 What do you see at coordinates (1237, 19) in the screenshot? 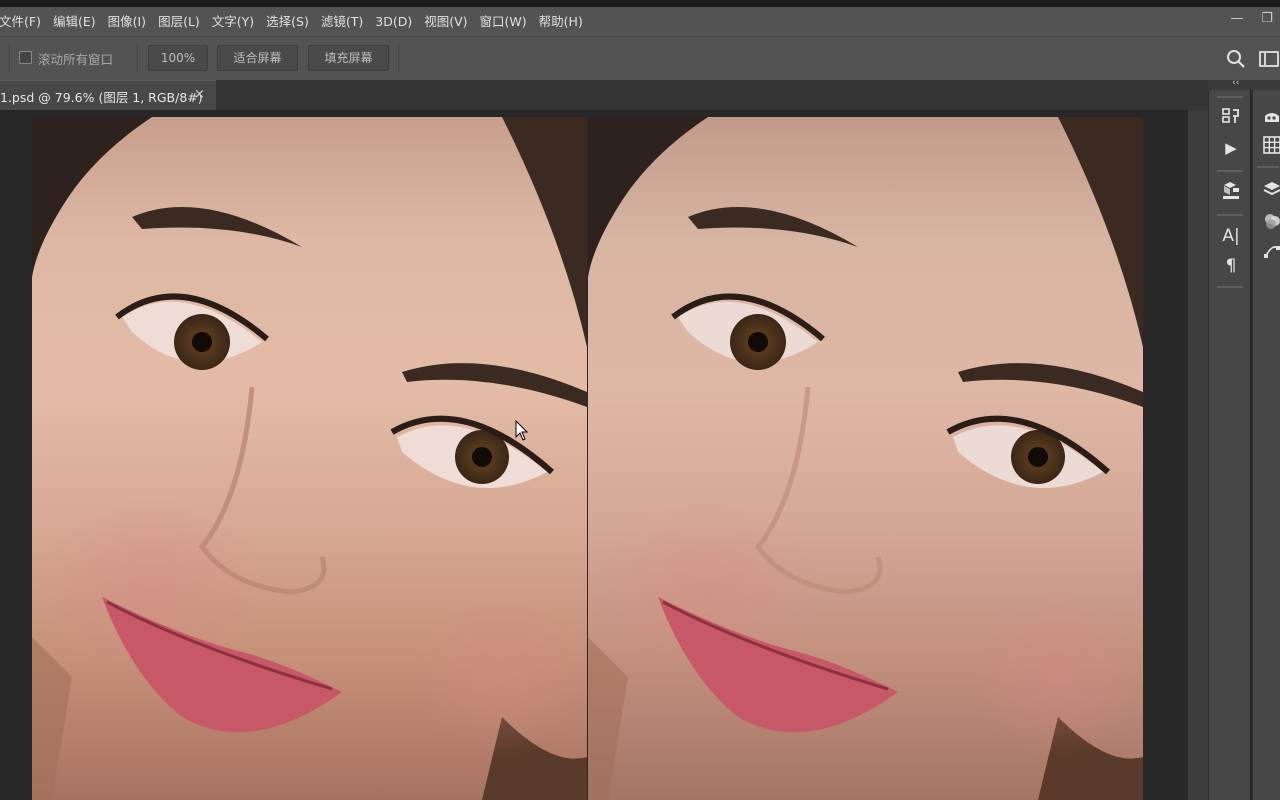
I see `minimize-button: —` at bounding box center [1237, 19].